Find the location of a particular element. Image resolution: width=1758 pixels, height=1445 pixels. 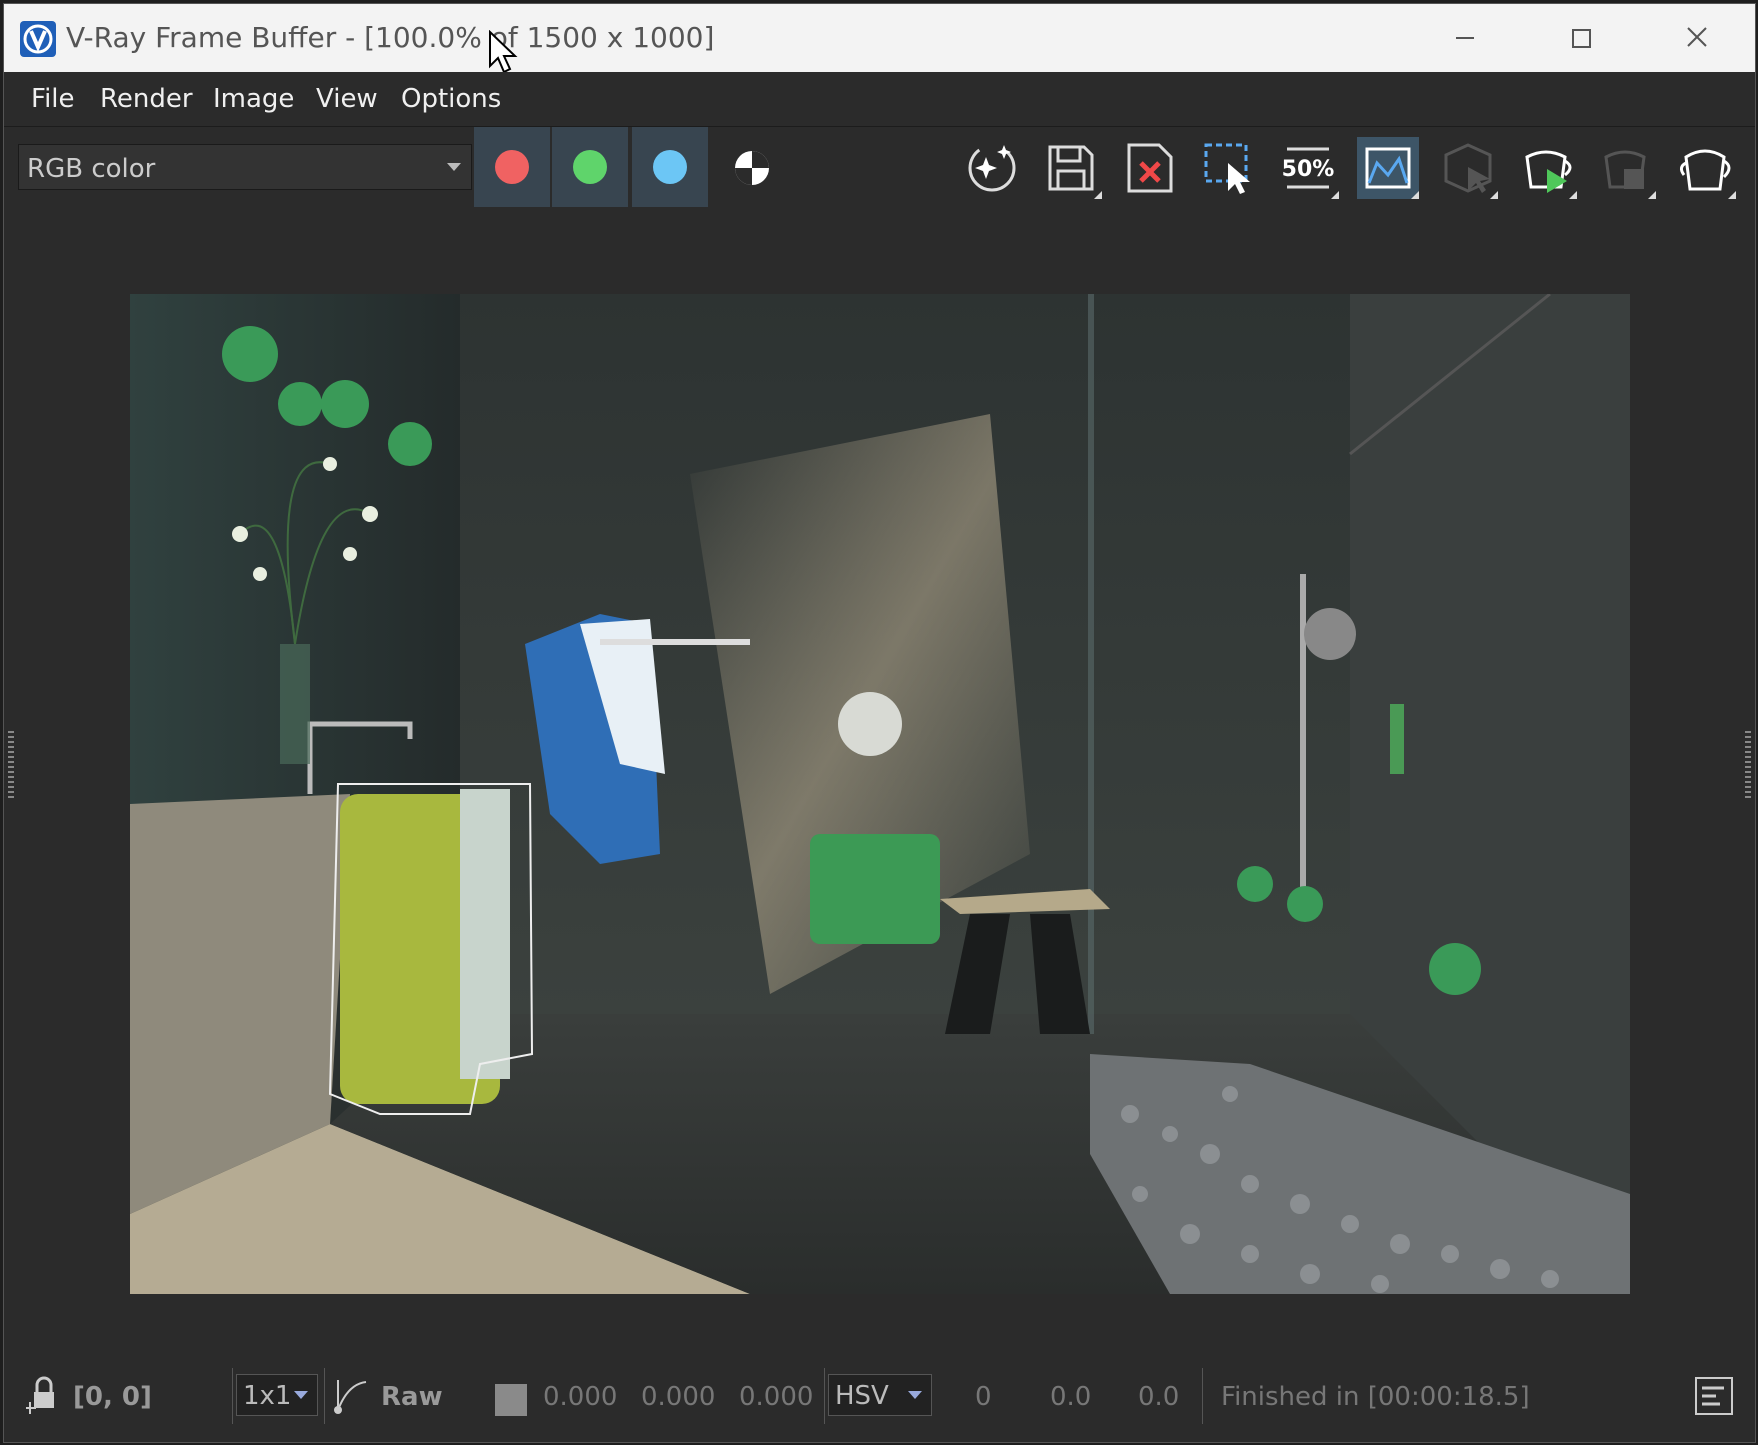

zoom-50-icon: 50% is located at coordinates (1308, 168).